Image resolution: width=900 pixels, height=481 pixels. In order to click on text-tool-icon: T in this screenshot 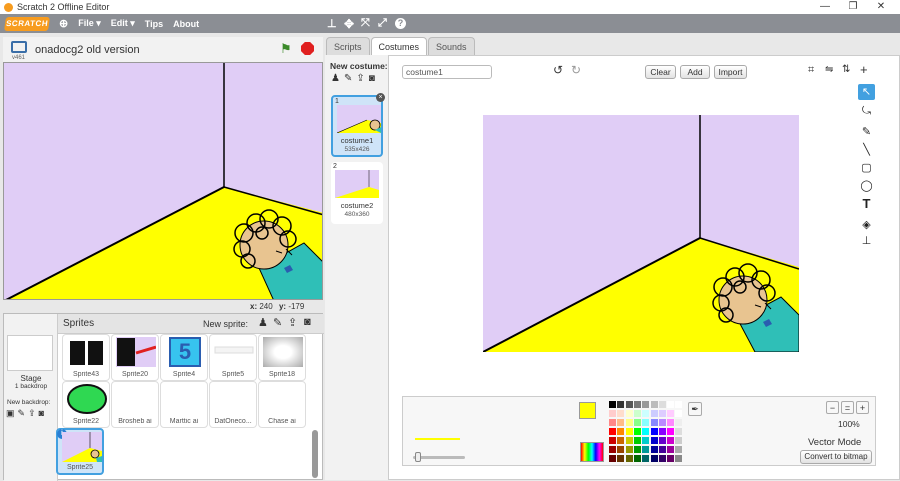, I will do `click(866, 204)`.